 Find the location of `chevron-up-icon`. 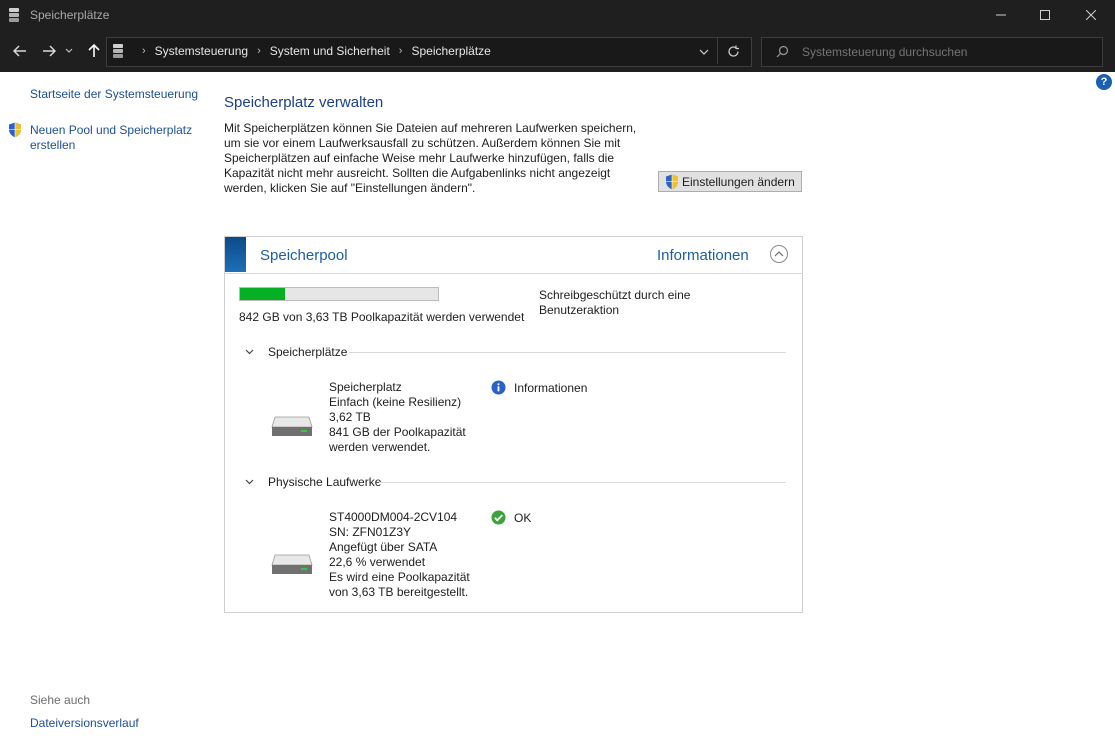

chevron-up-icon is located at coordinates (779, 254).